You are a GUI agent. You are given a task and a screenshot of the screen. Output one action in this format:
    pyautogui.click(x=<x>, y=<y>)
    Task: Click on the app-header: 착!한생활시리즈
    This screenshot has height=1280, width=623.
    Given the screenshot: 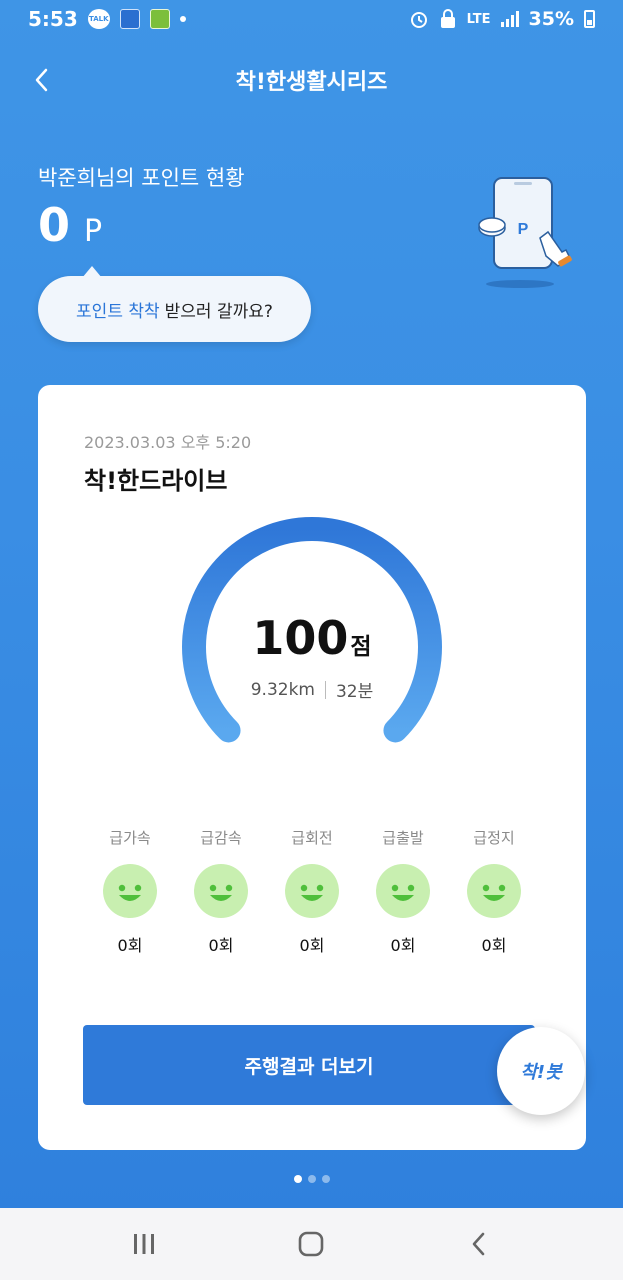 What is the action you would take?
    pyautogui.click(x=311, y=80)
    